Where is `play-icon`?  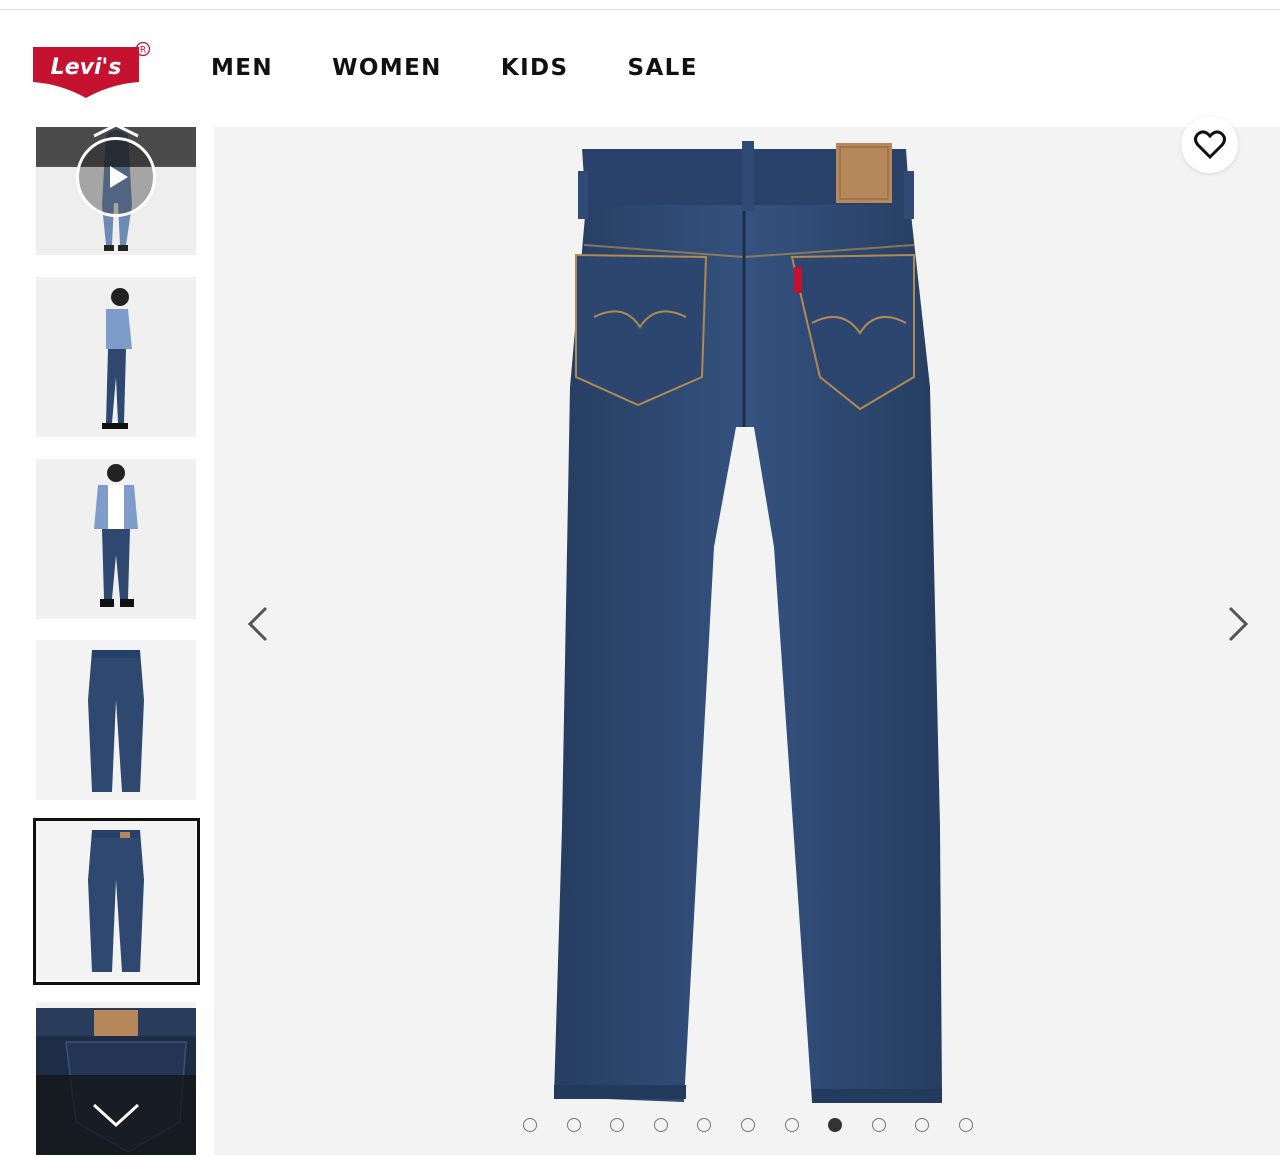
play-icon is located at coordinates (119, 177).